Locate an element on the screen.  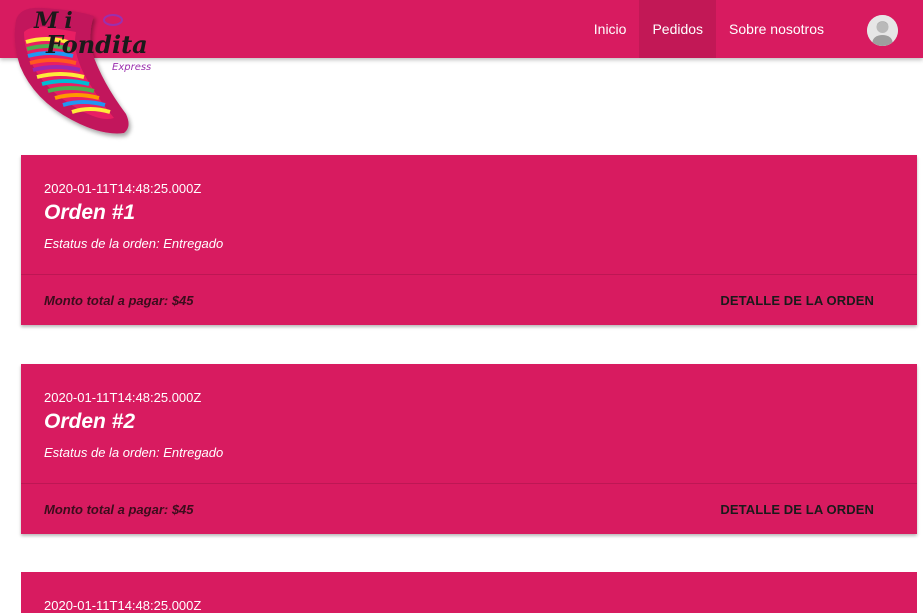
nav-links: Inicio Pedidos Sobre nosotros is located at coordinates (709, 29).